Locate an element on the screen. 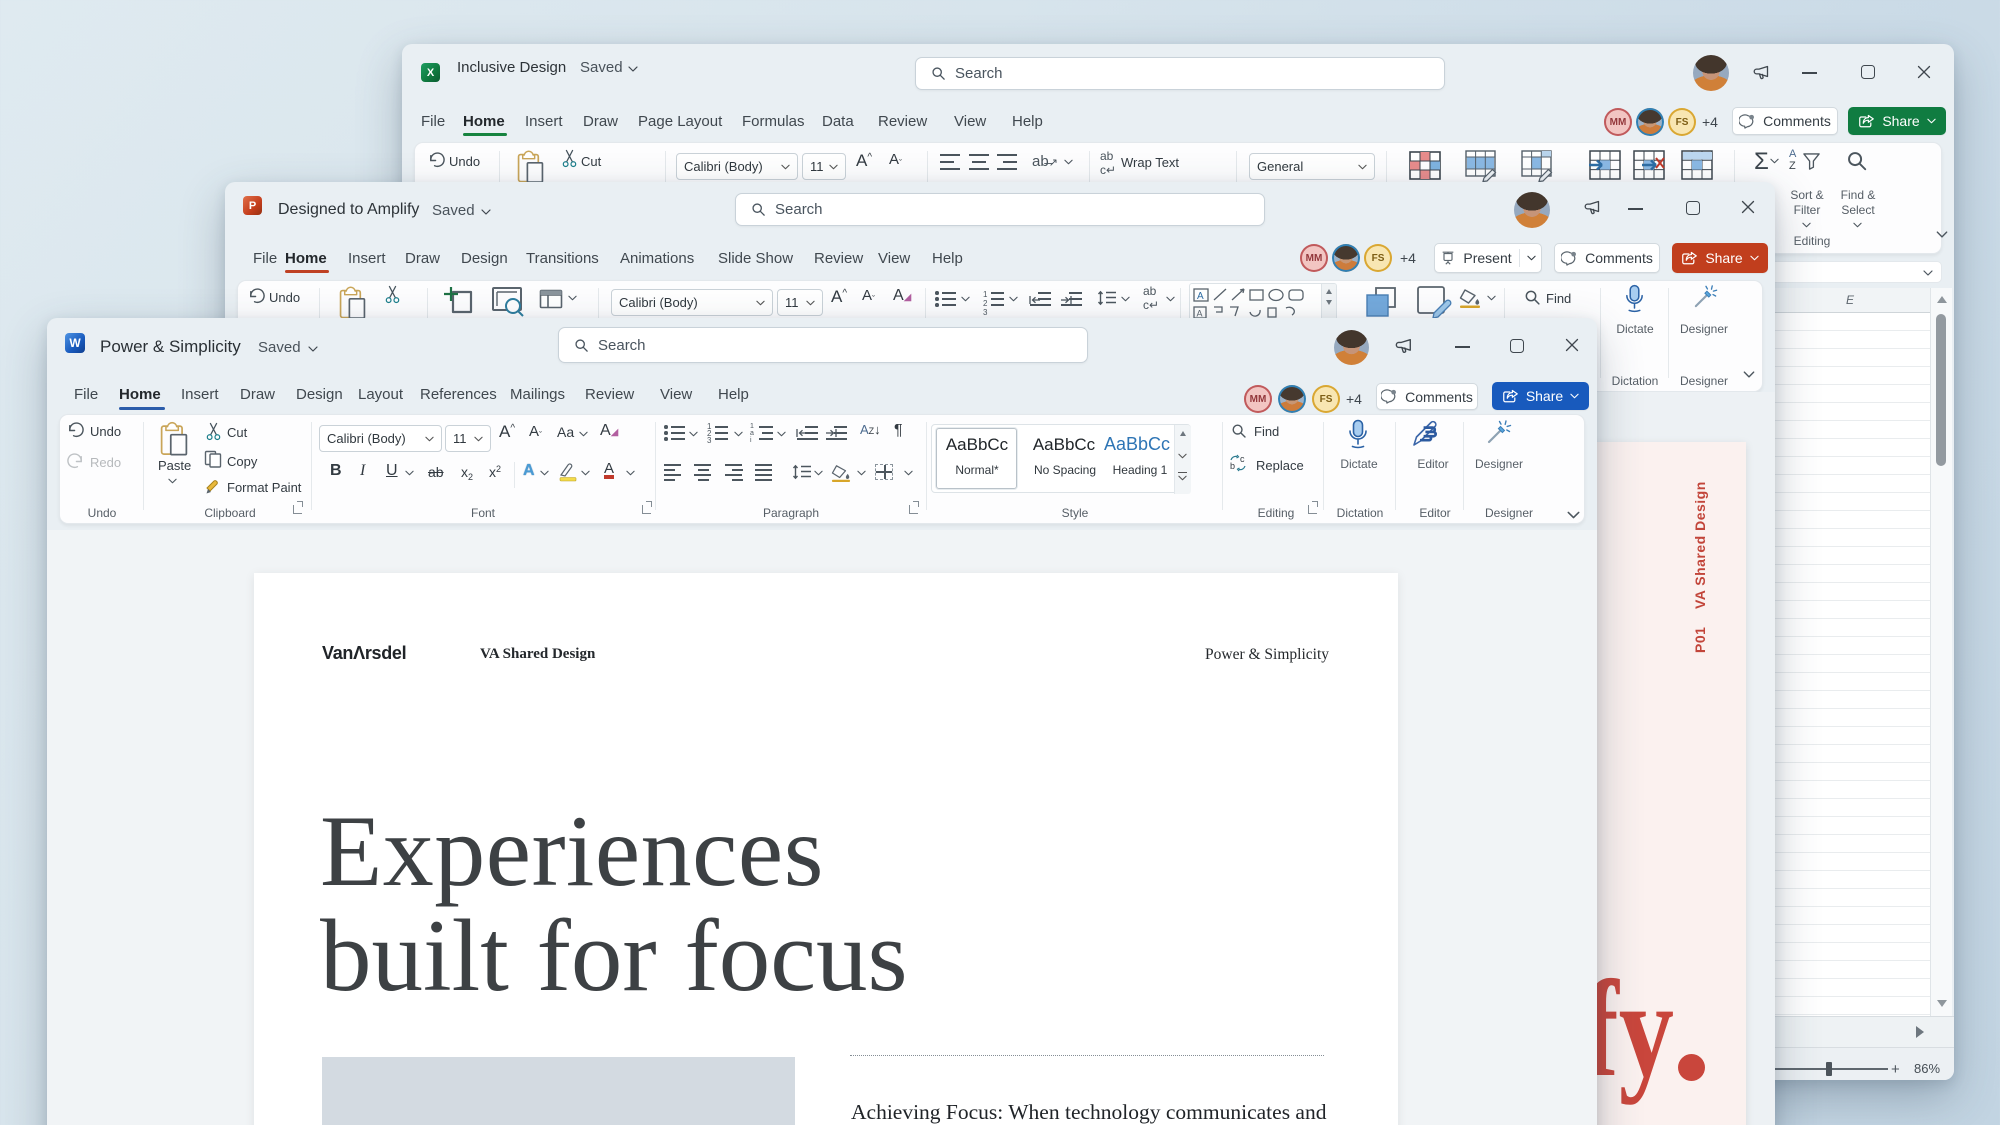 Image resolution: width=2000 pixels, height=1125 pixels. svg-text: b is located at coordinates (1232, 466).